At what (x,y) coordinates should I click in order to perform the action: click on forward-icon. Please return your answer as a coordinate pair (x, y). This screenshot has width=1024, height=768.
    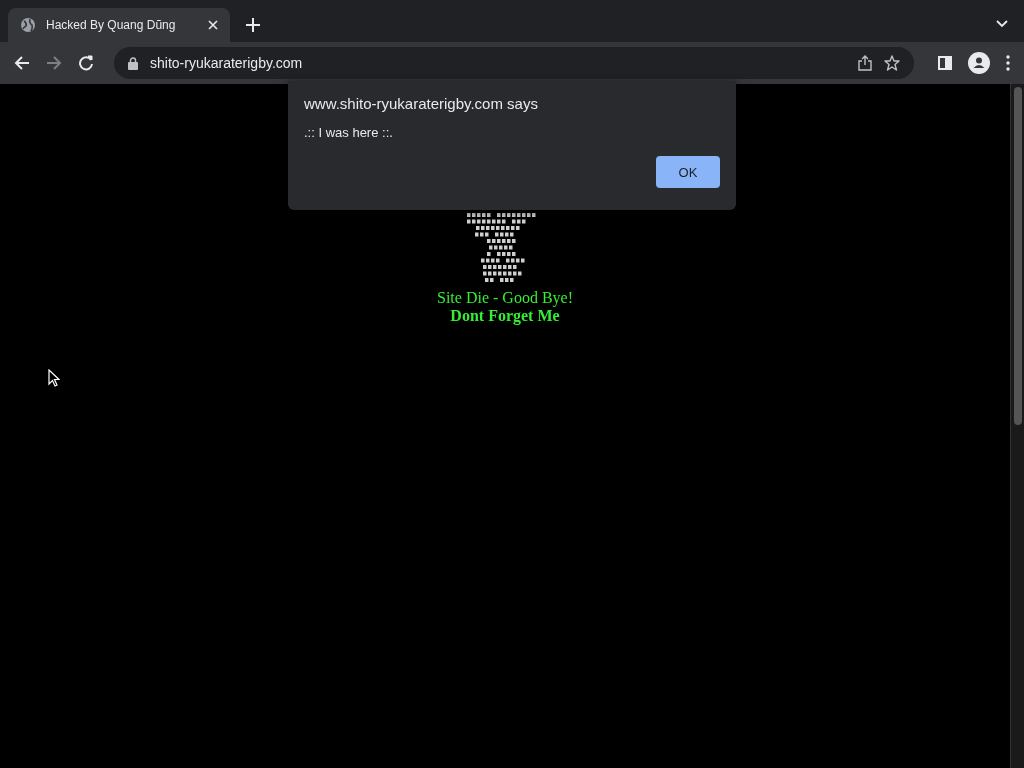
    Looking at the image, I should click on (54, 63).